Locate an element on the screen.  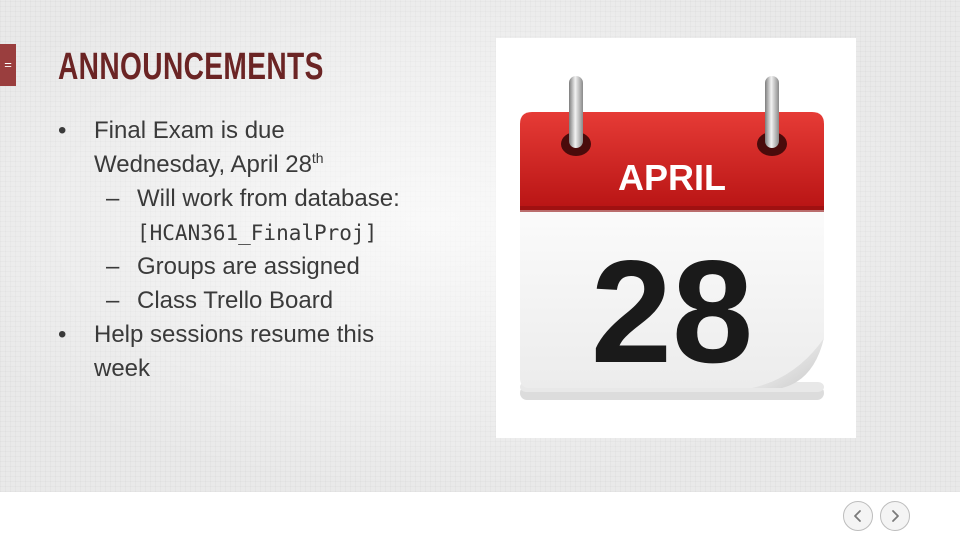
slide-title: ANNOUNCEMENTS is located at coordinates (191, 67).